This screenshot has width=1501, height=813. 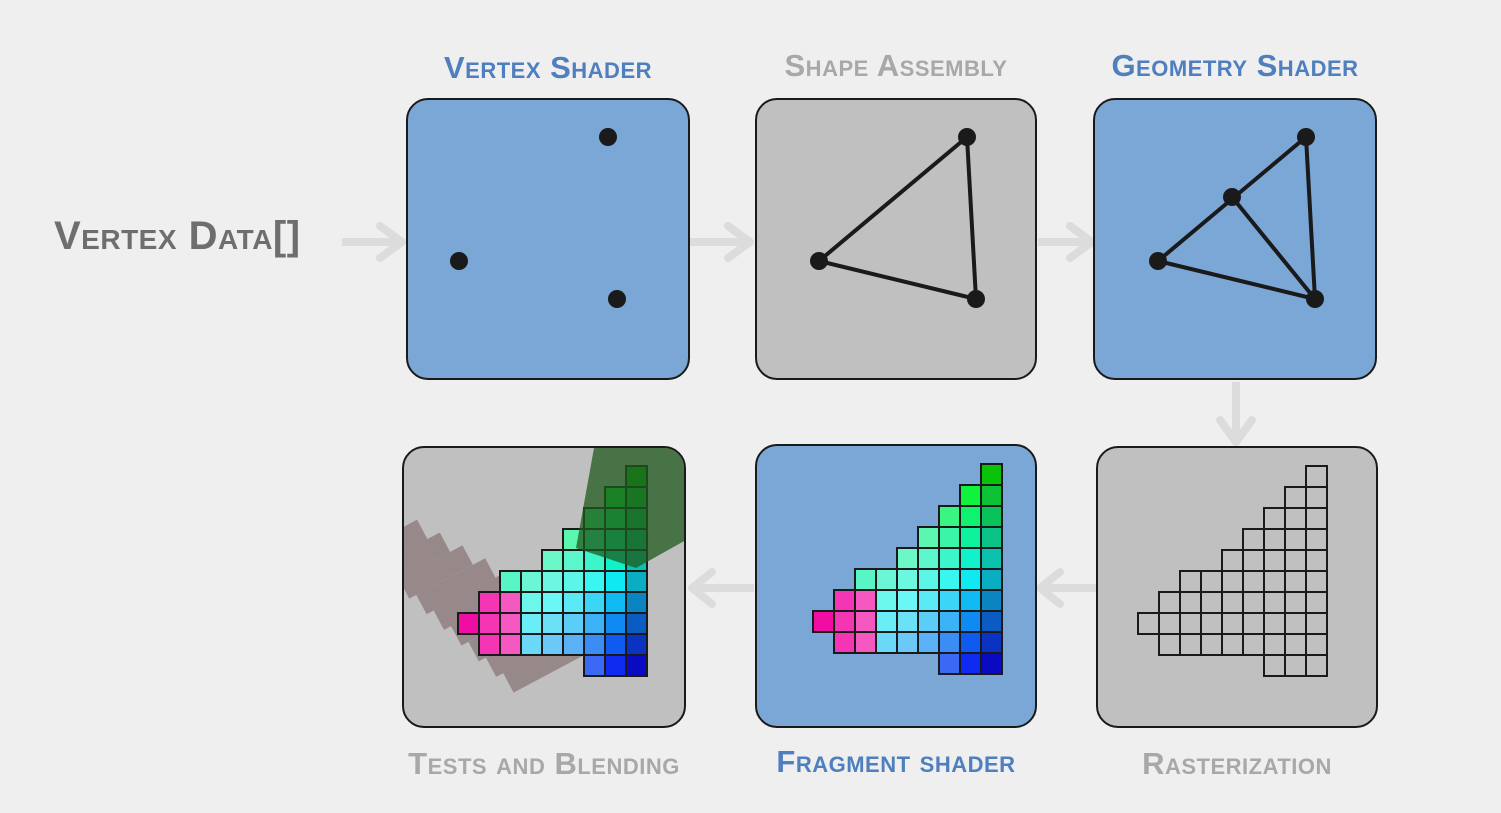 I want to click on tests-and-blending-label: Tests and Blending, so click(x=544, y=763).